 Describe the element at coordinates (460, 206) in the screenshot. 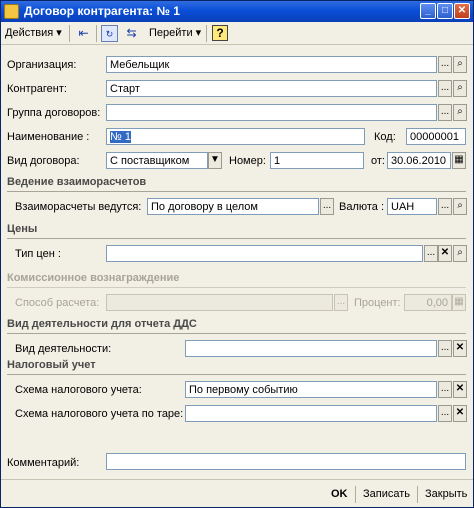

I see `currency-search-icon: ⌕` at that location.